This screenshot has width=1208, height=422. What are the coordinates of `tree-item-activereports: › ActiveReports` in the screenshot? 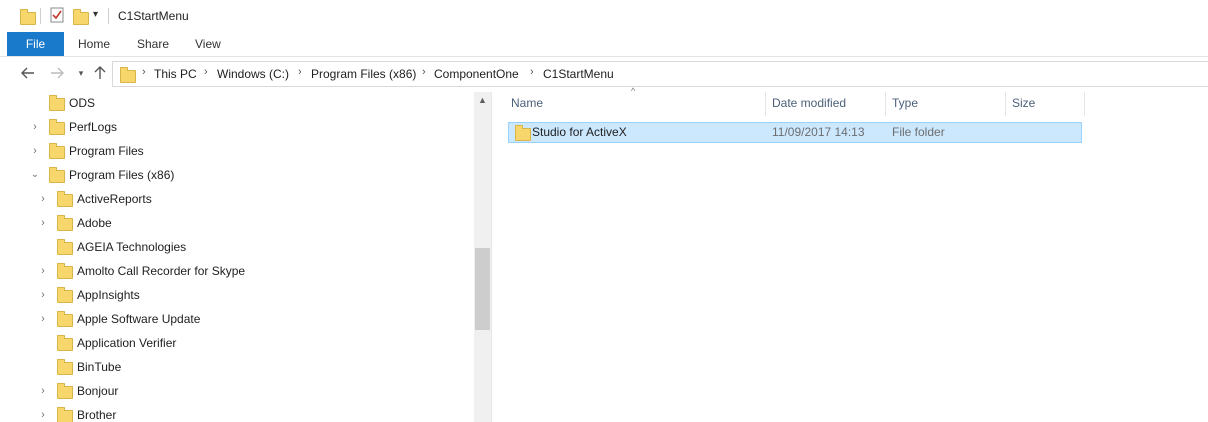 It's located at (235, 200).